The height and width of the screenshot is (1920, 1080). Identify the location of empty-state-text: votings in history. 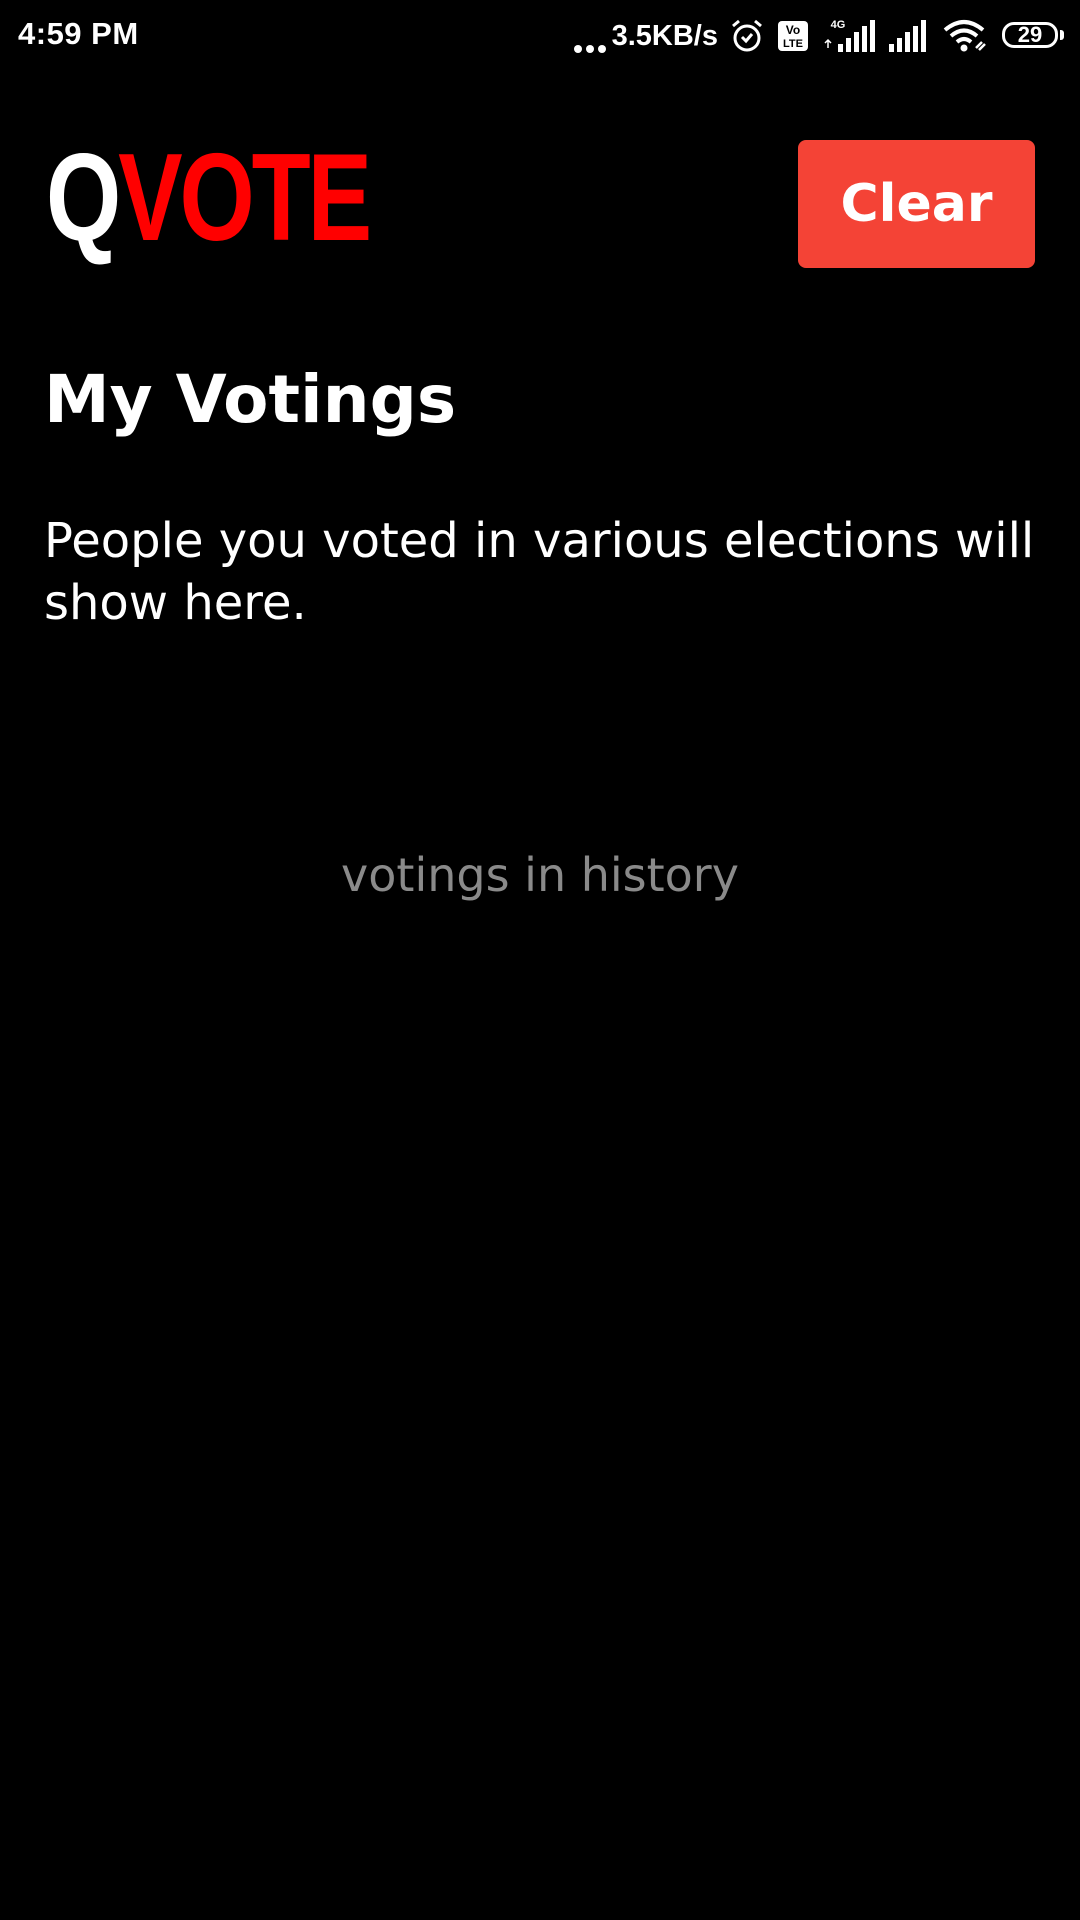
(540, 875).